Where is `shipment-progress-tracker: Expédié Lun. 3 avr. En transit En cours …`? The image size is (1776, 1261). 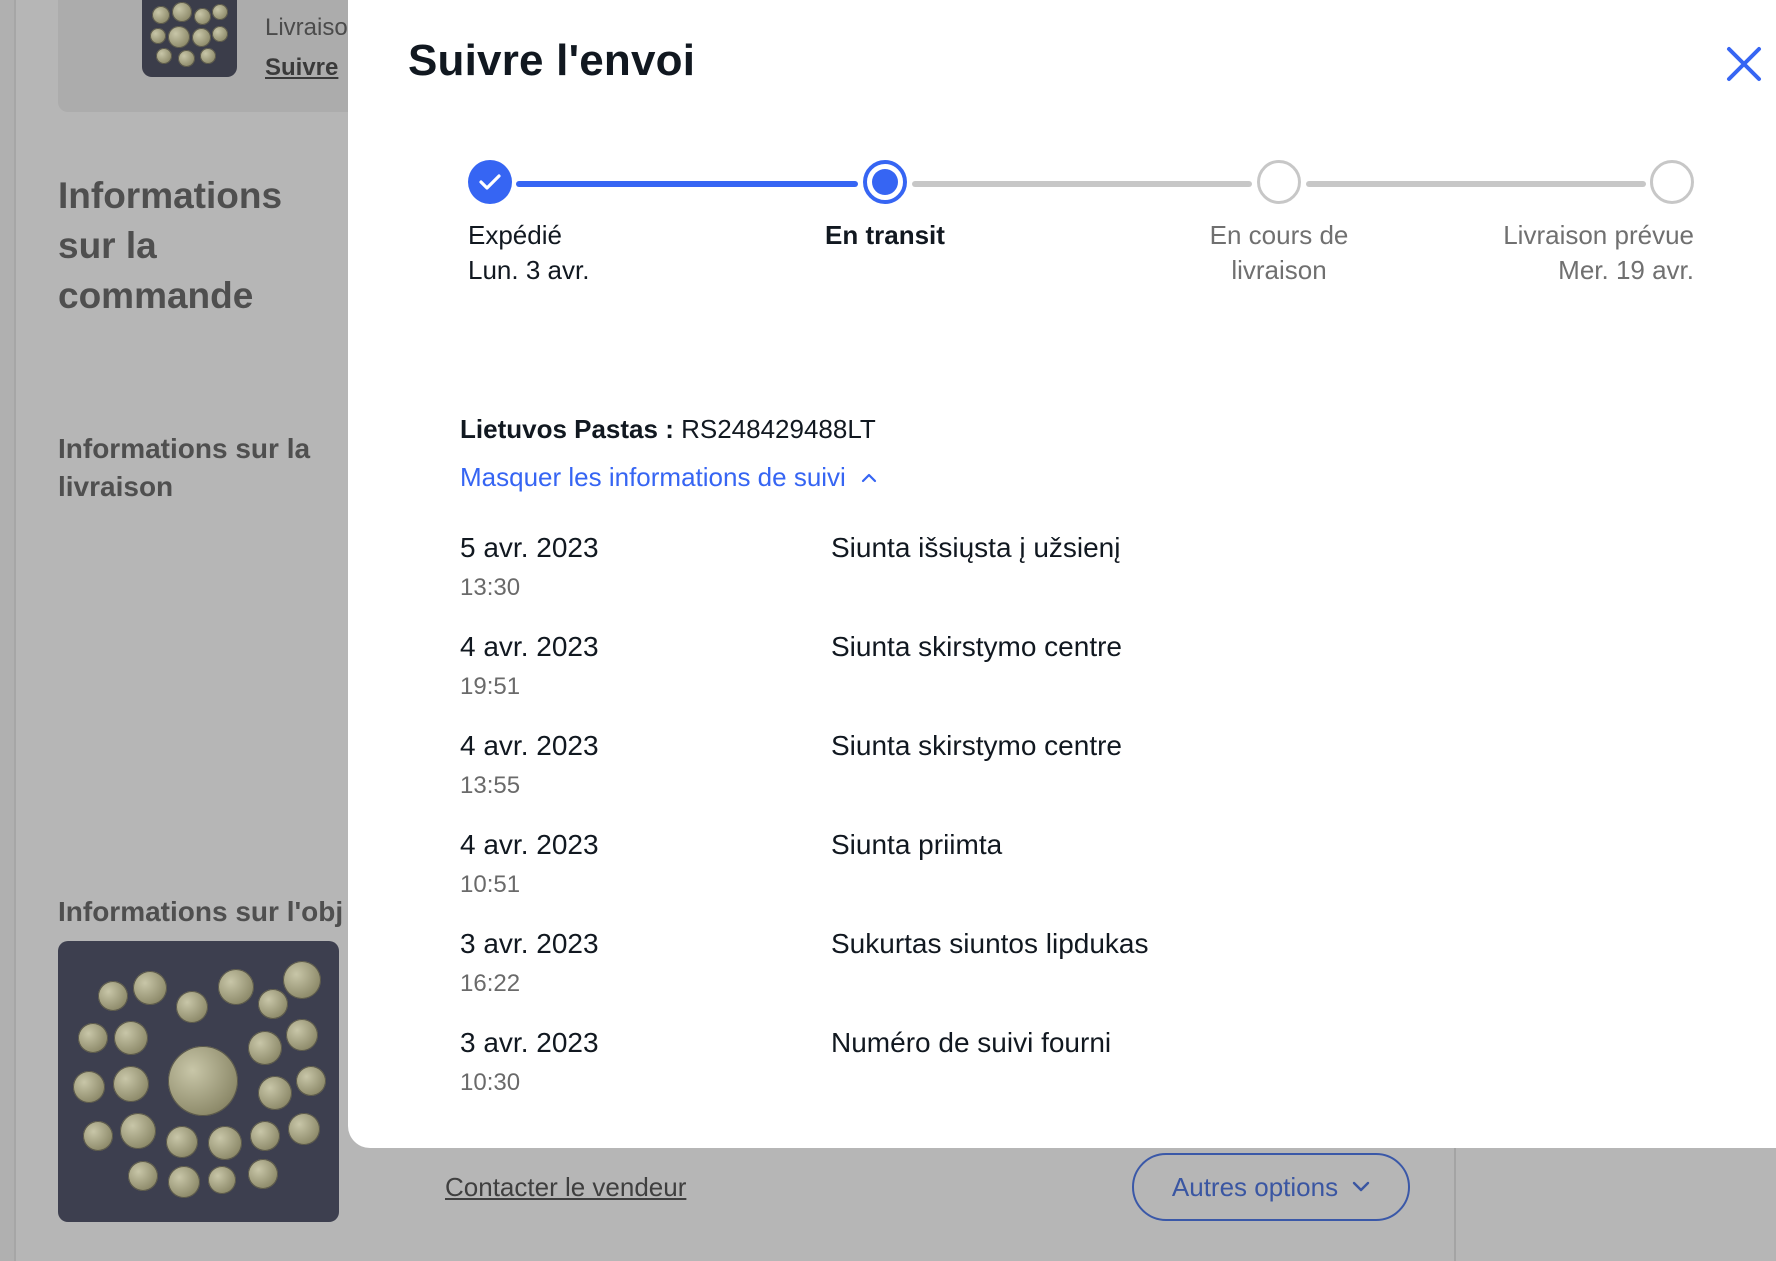 shipment-progress-tracker: Expédié Lun. 3 avr. En transit En cours … is located at coordinates (1062, 230).